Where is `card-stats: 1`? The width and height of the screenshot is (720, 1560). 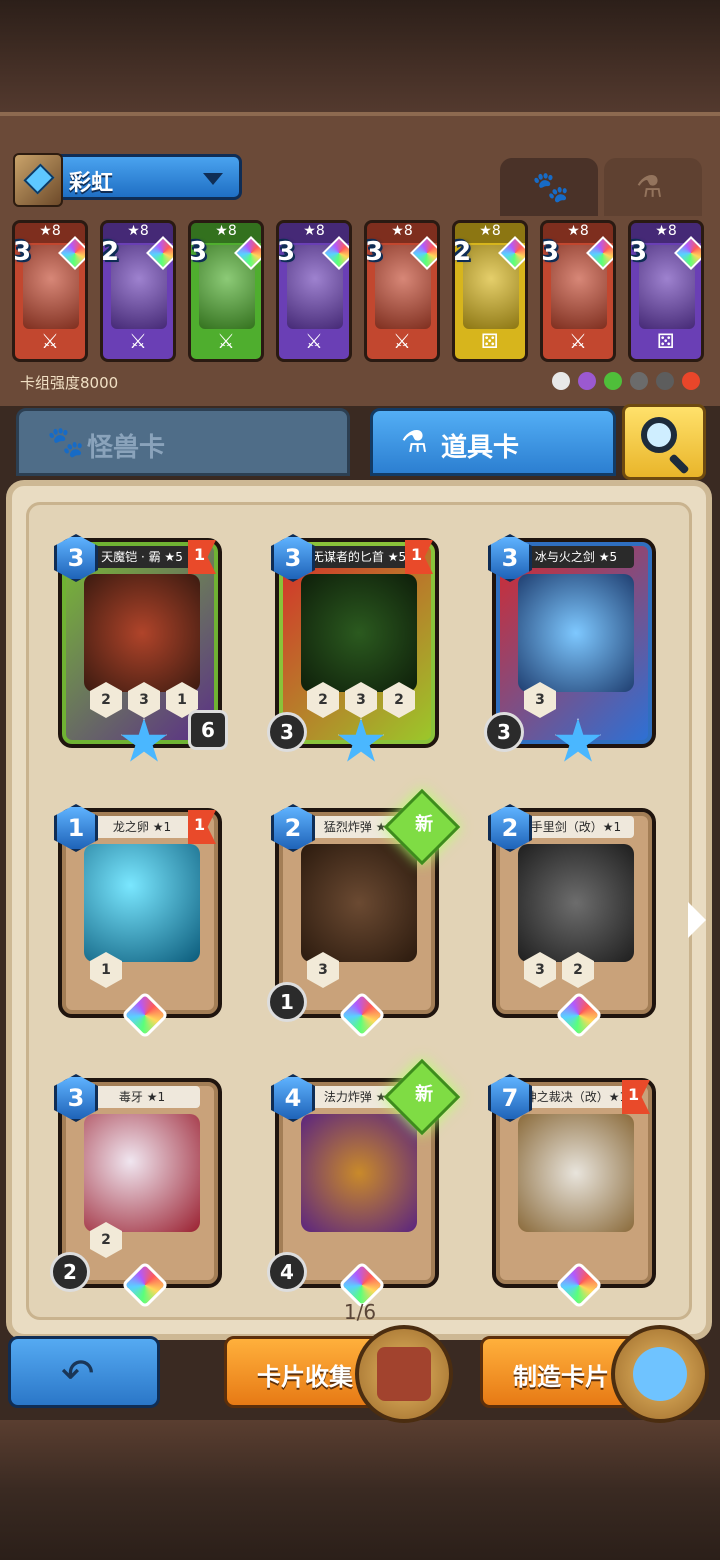 card-stats: 1 is located at coordinates (106, 970).